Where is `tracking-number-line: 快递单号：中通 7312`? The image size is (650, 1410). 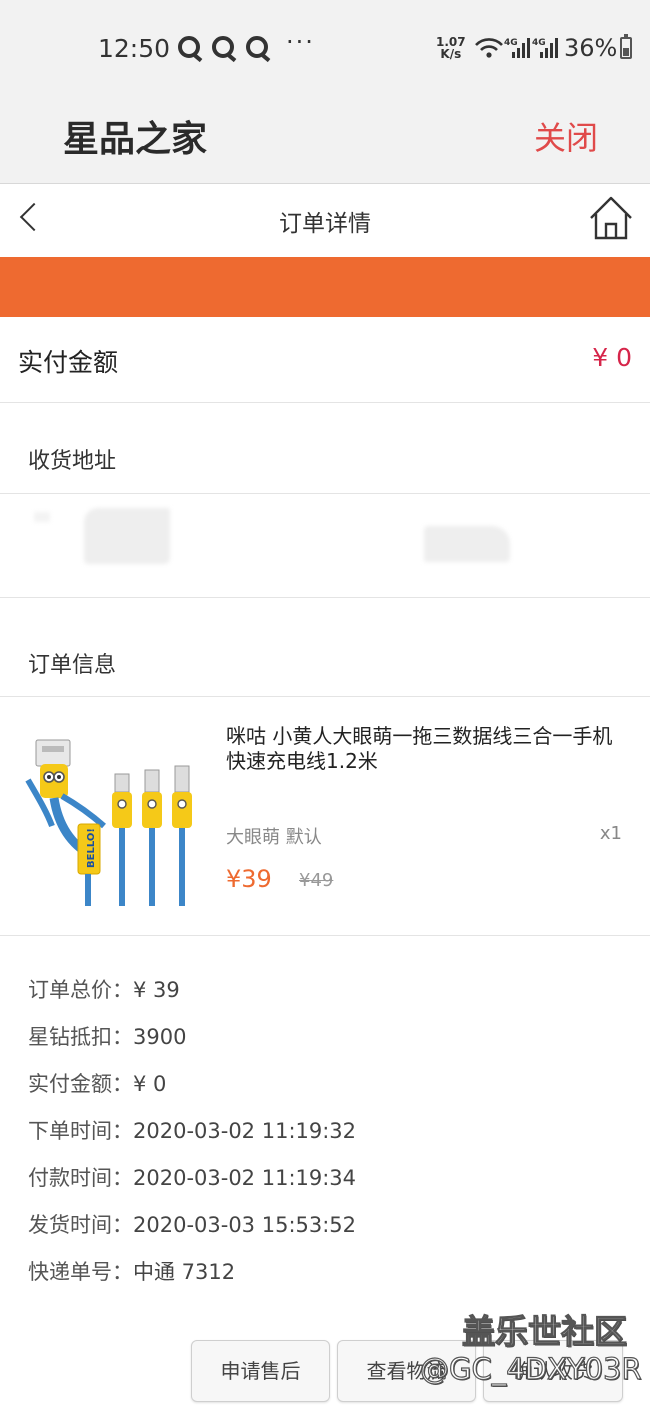 tracking-number-line: 快递单号：中通 7312 is located at coordinates (131, 1271).